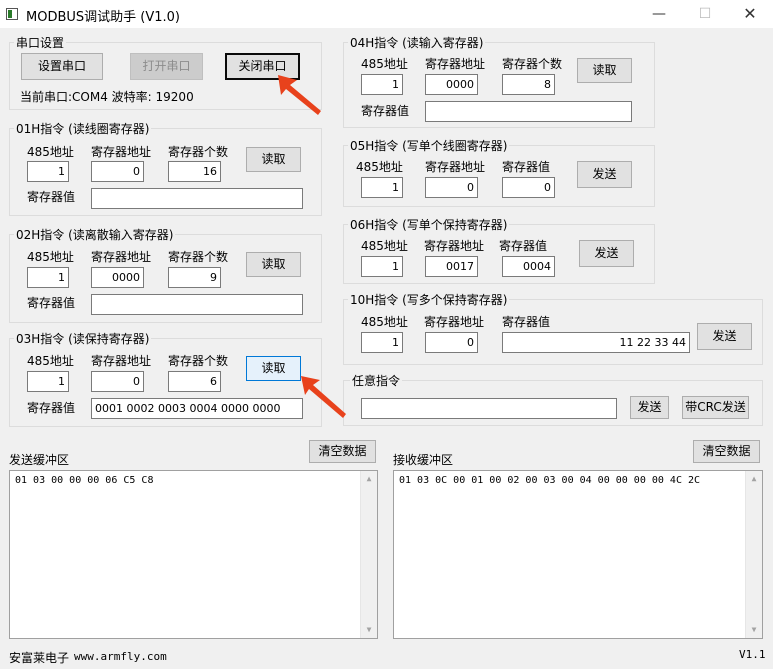 The image size is (773, 669). Describe the element at coordinates (299, 95) in the screenshot. I see `arrow-close-serial-icon` at that location.